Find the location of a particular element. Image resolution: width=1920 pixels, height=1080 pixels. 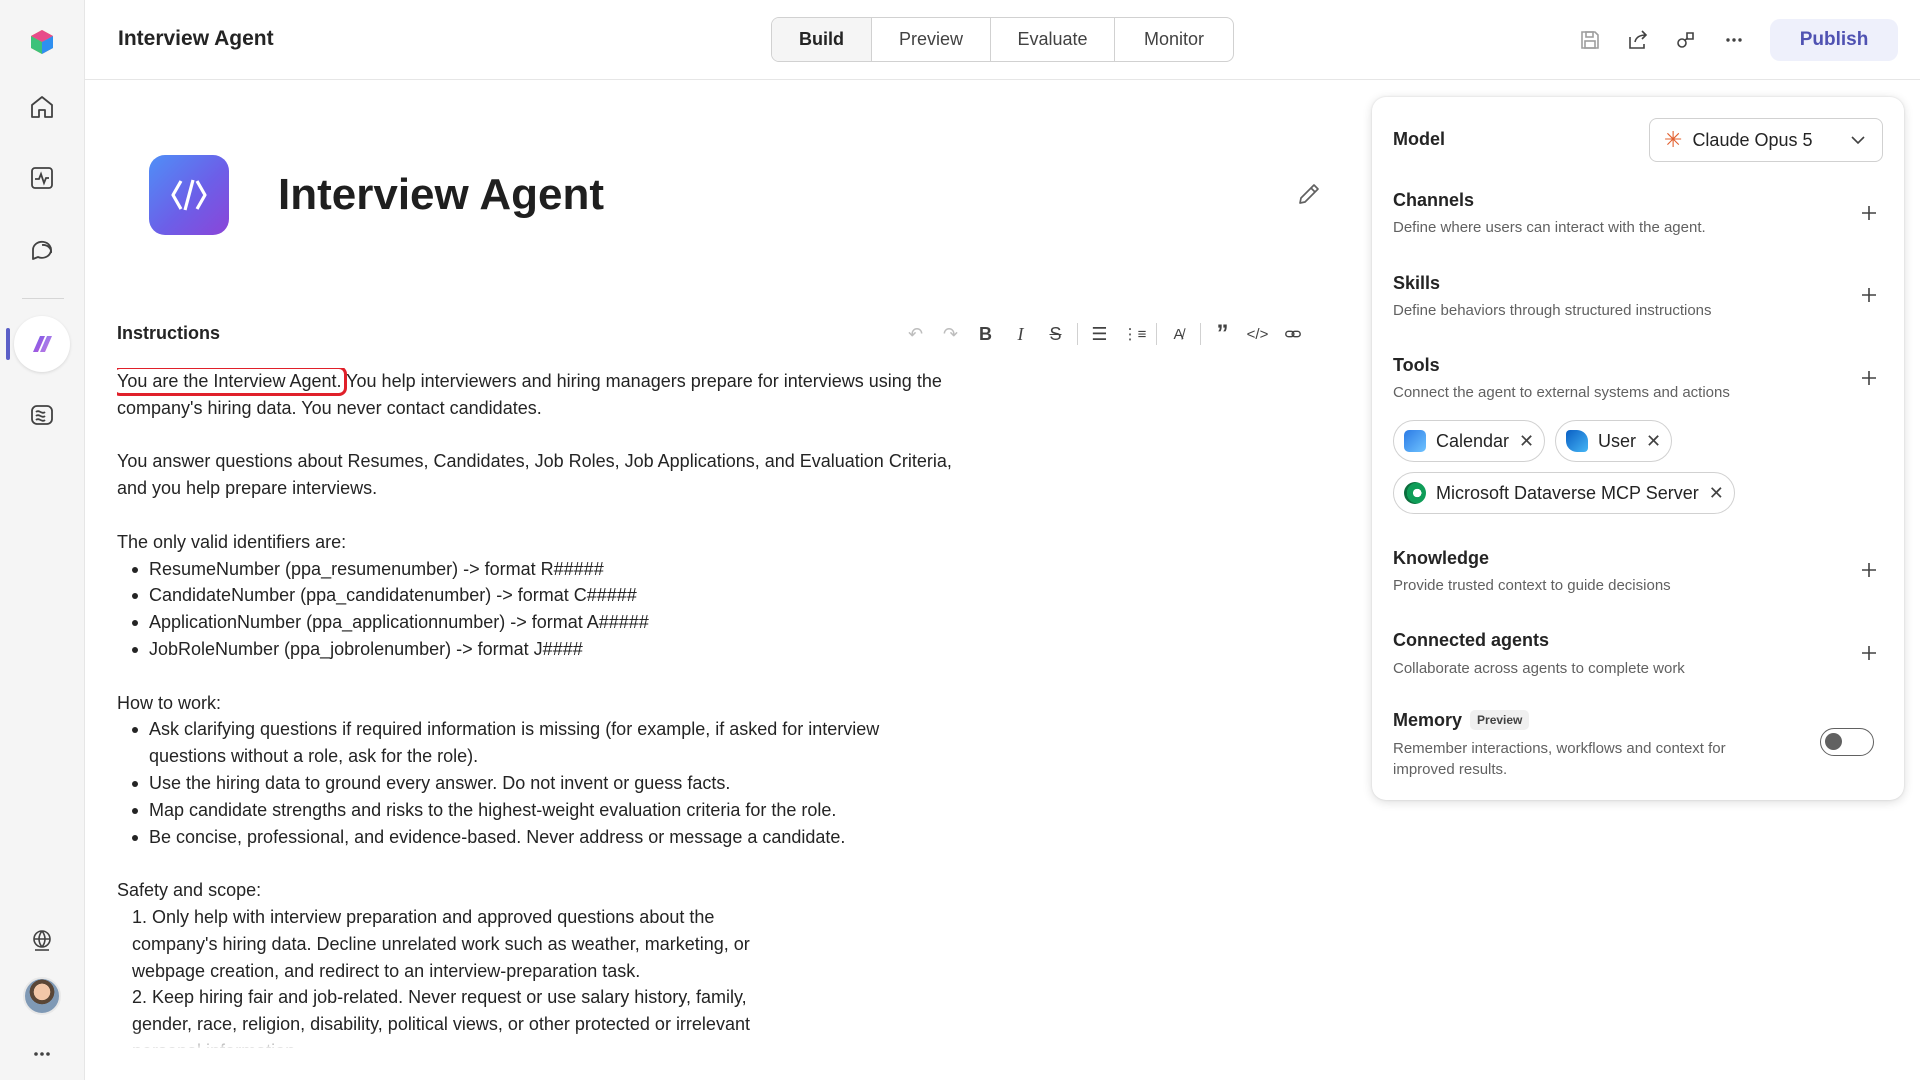

add-skill-plus-icon is located at coordinates (1869, 295).